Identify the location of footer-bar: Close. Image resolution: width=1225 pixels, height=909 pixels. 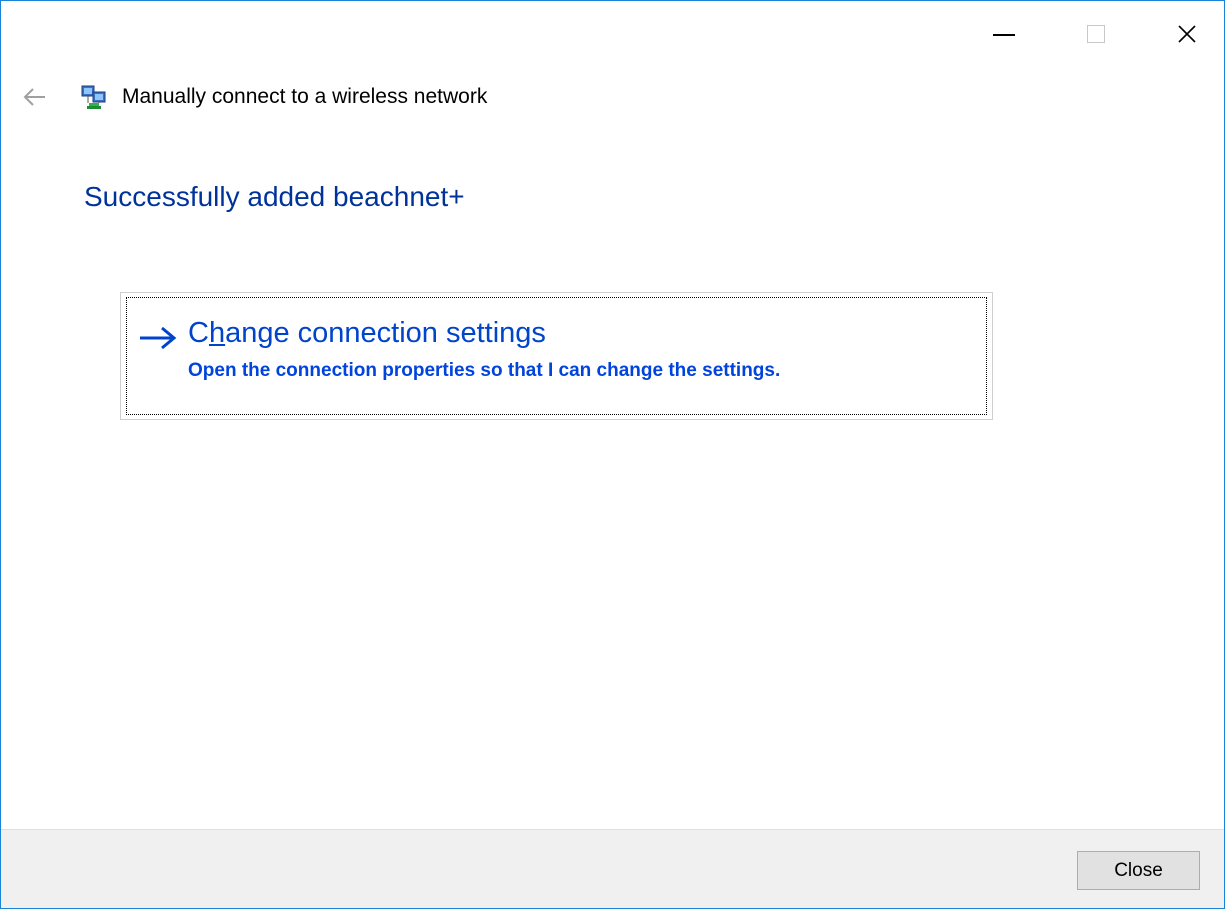
(612, 868).